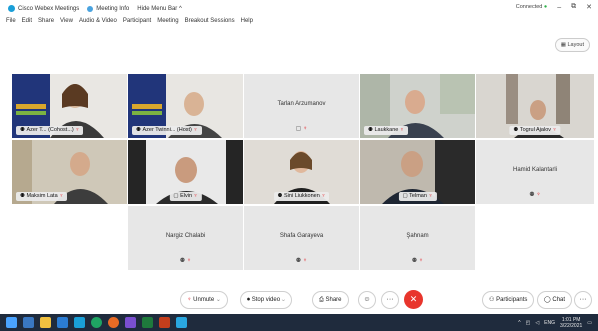 The height and width of the screenshot is (331, 598). I want to click on participant-tile: Tarlan Arzumanov ▢ ♆, so click(301, 106).